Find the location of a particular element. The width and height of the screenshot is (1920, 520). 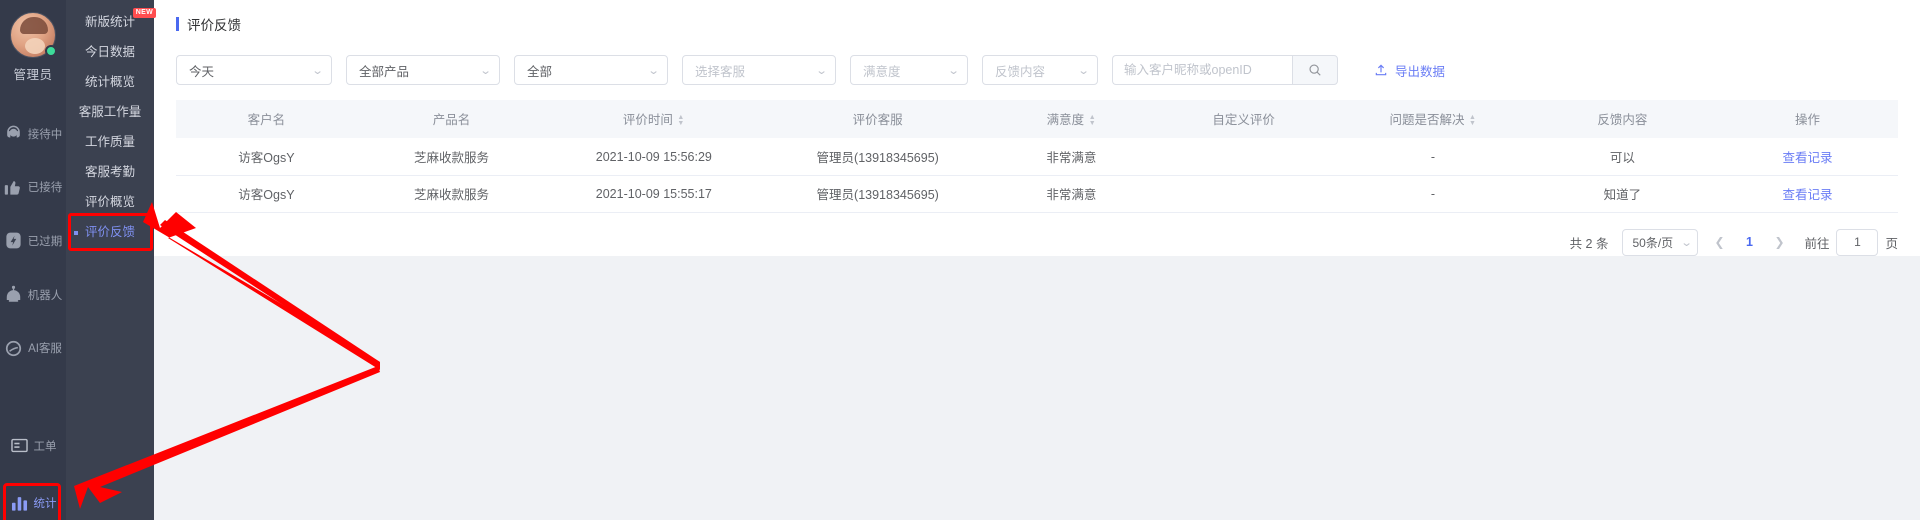

page-jumper: 前往 页 is located at coordinates (1851, 242).